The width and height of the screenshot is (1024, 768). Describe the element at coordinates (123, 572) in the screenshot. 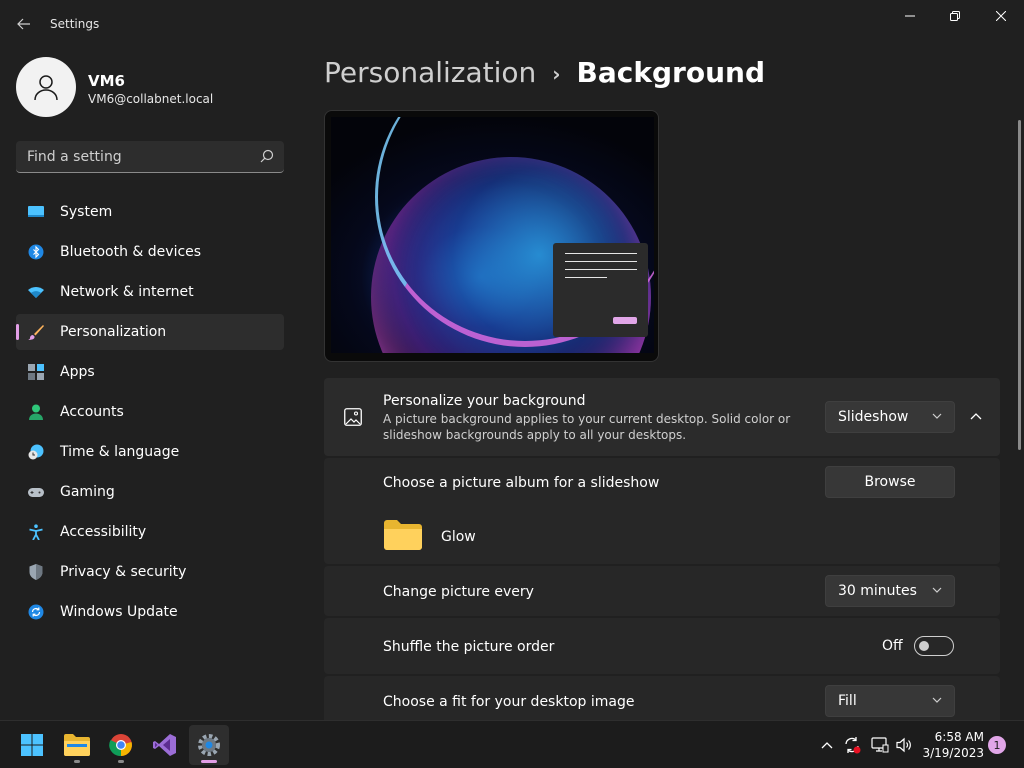

I see `sidebar-item-label: Privacy & security` at that location.